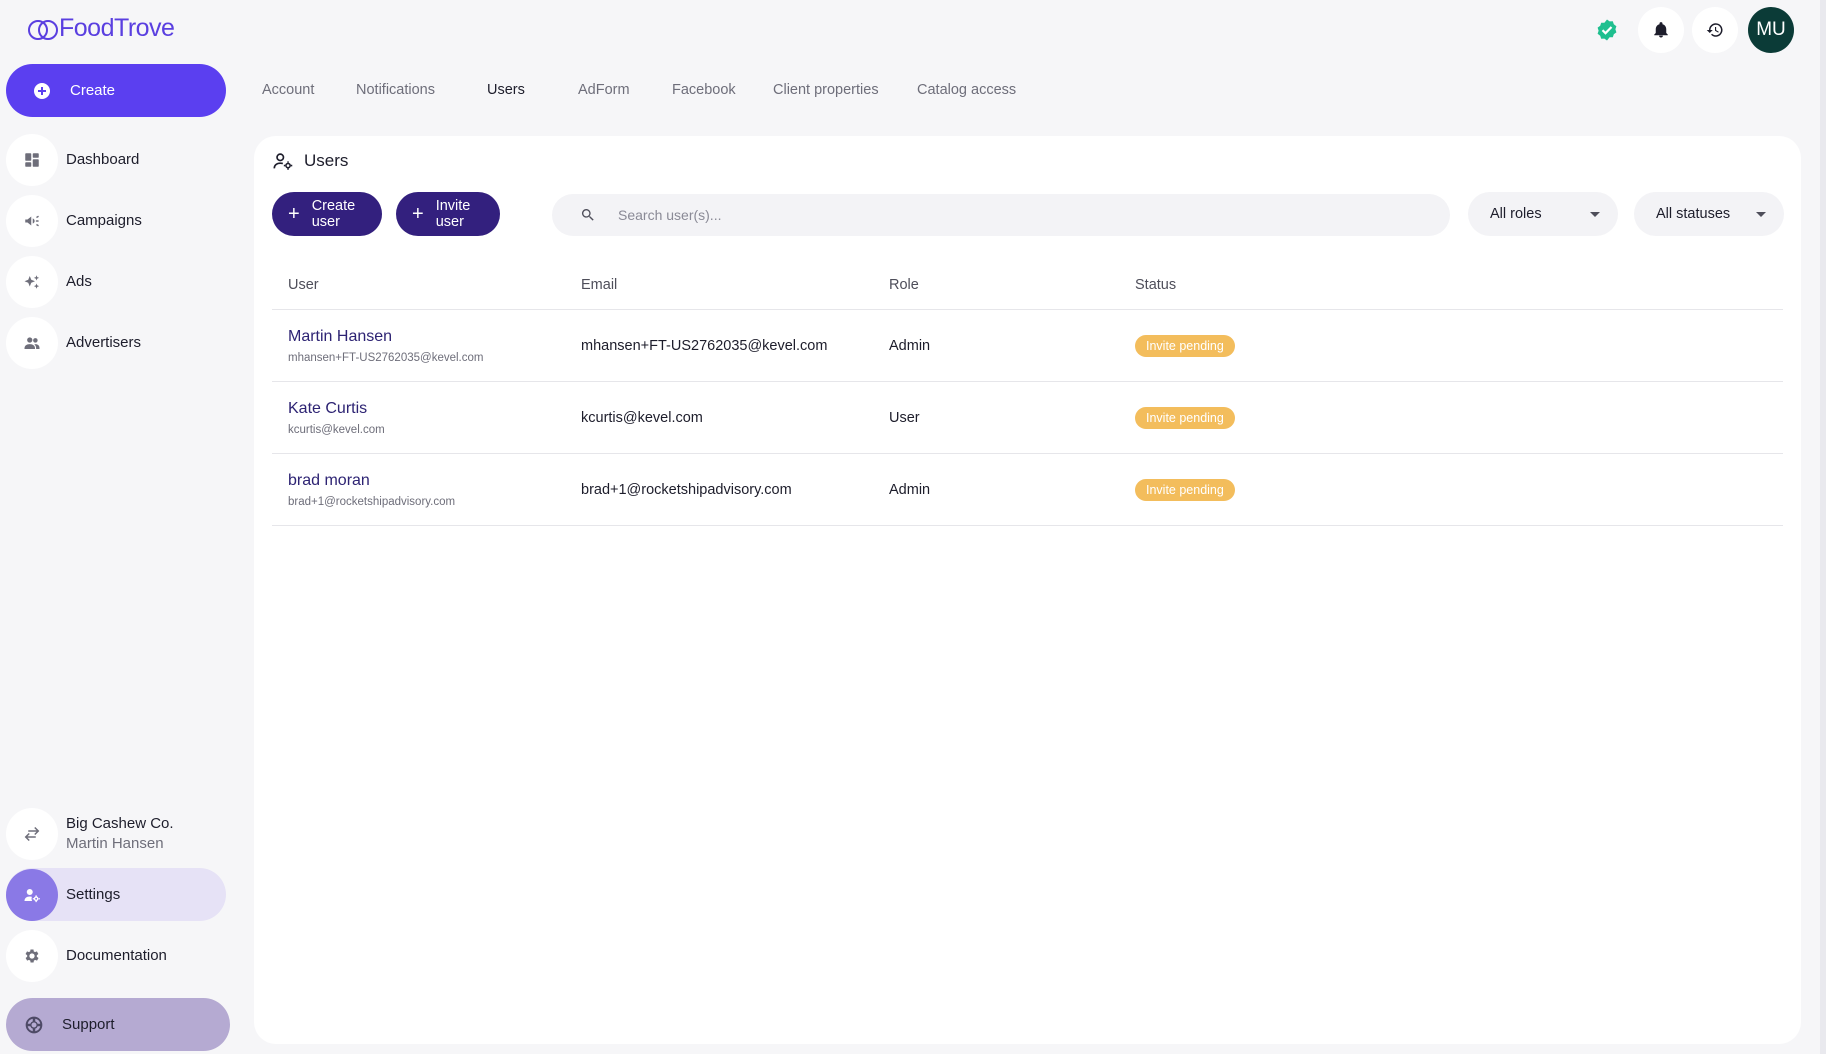  What do you see at coordinates (434, 409) in the screenshot?
I see `user-name-link: Kate Curtis` at bounding box center [434, 409].